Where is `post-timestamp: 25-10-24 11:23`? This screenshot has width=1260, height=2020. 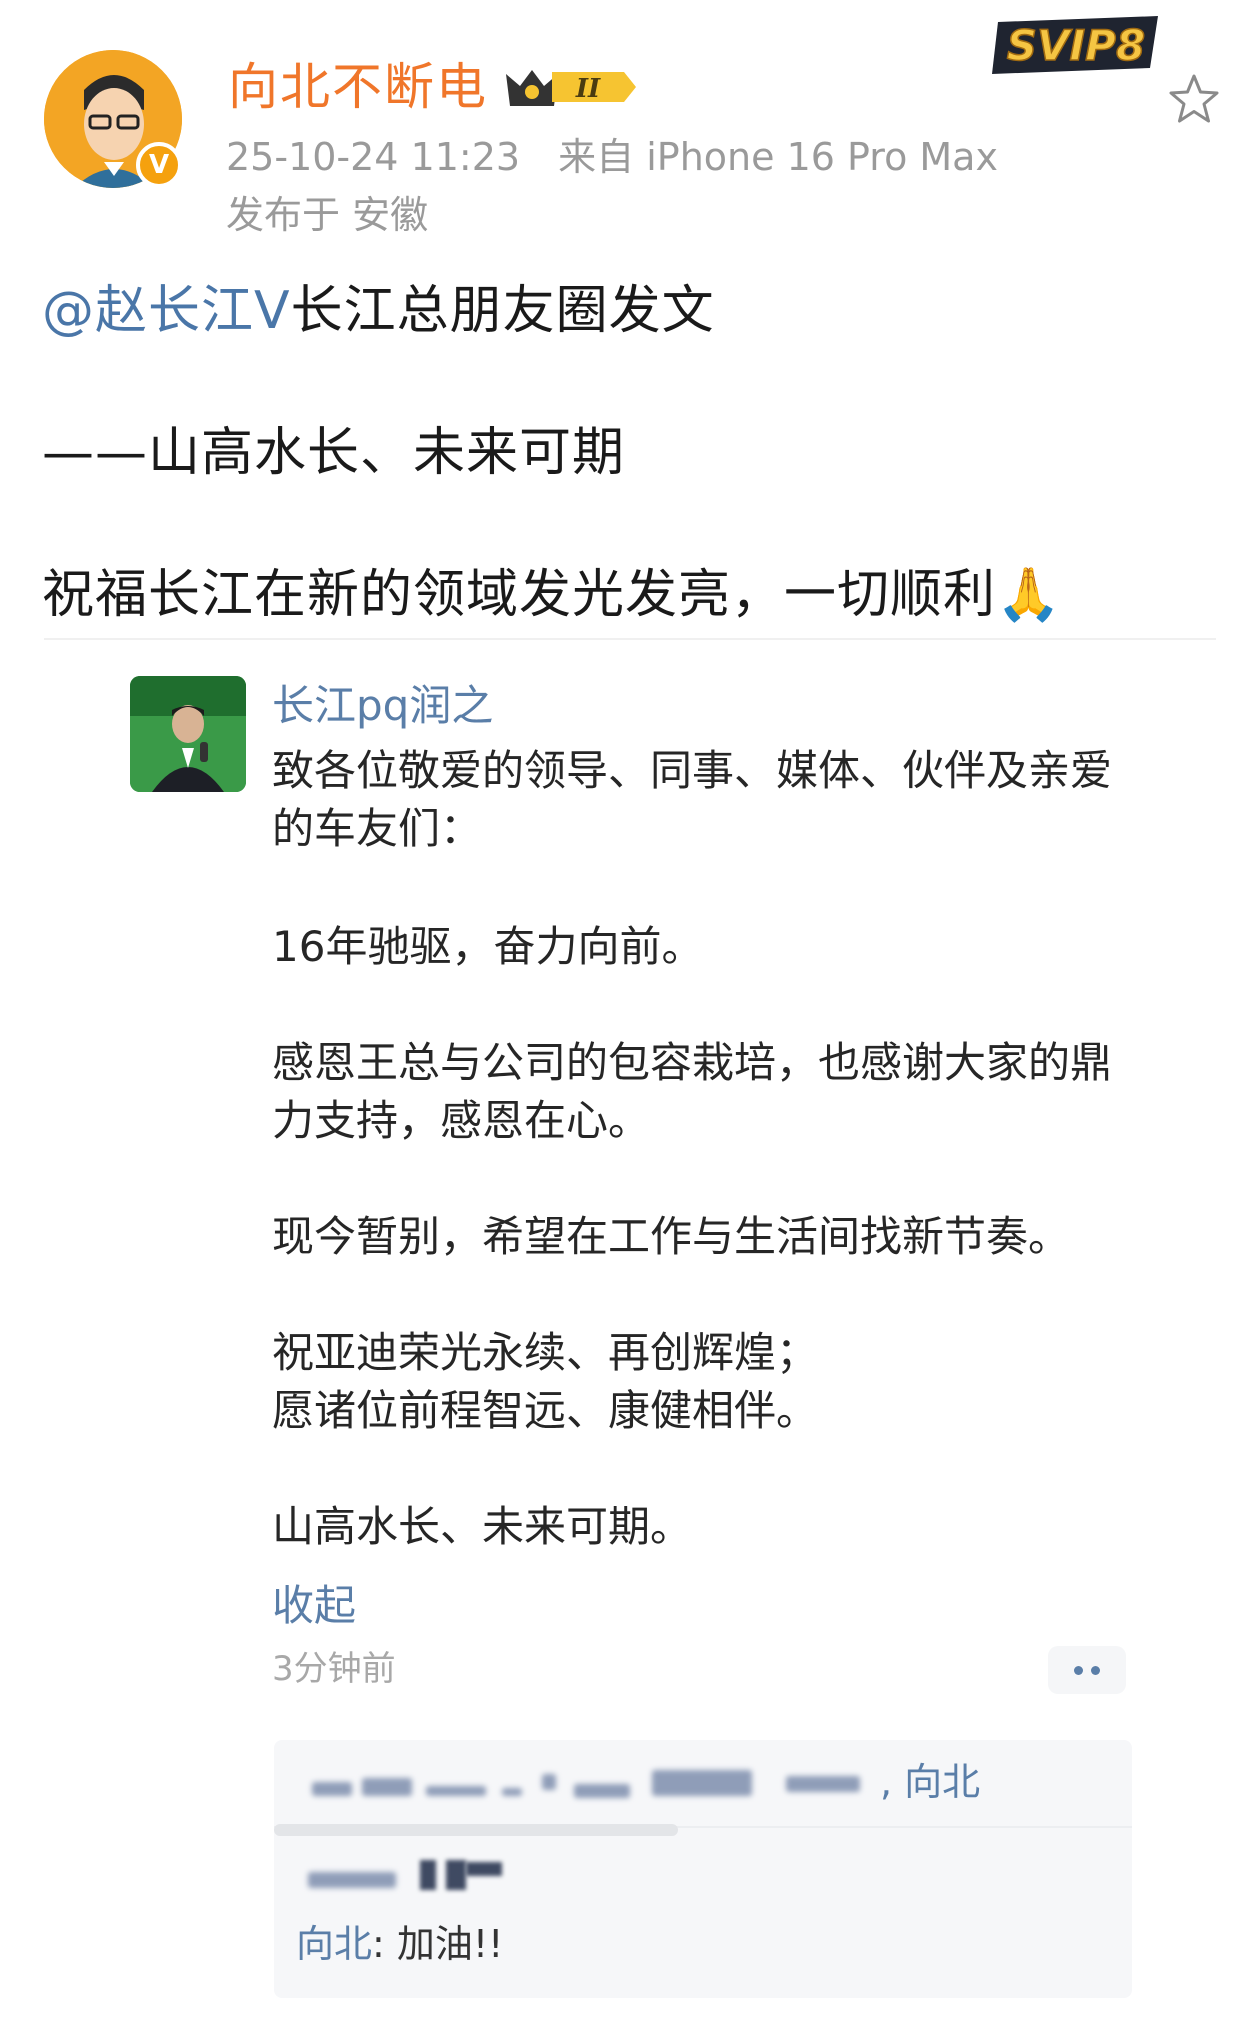
post-timestamp: 25-10-24 11:23 is located at coordinates (373, 157).